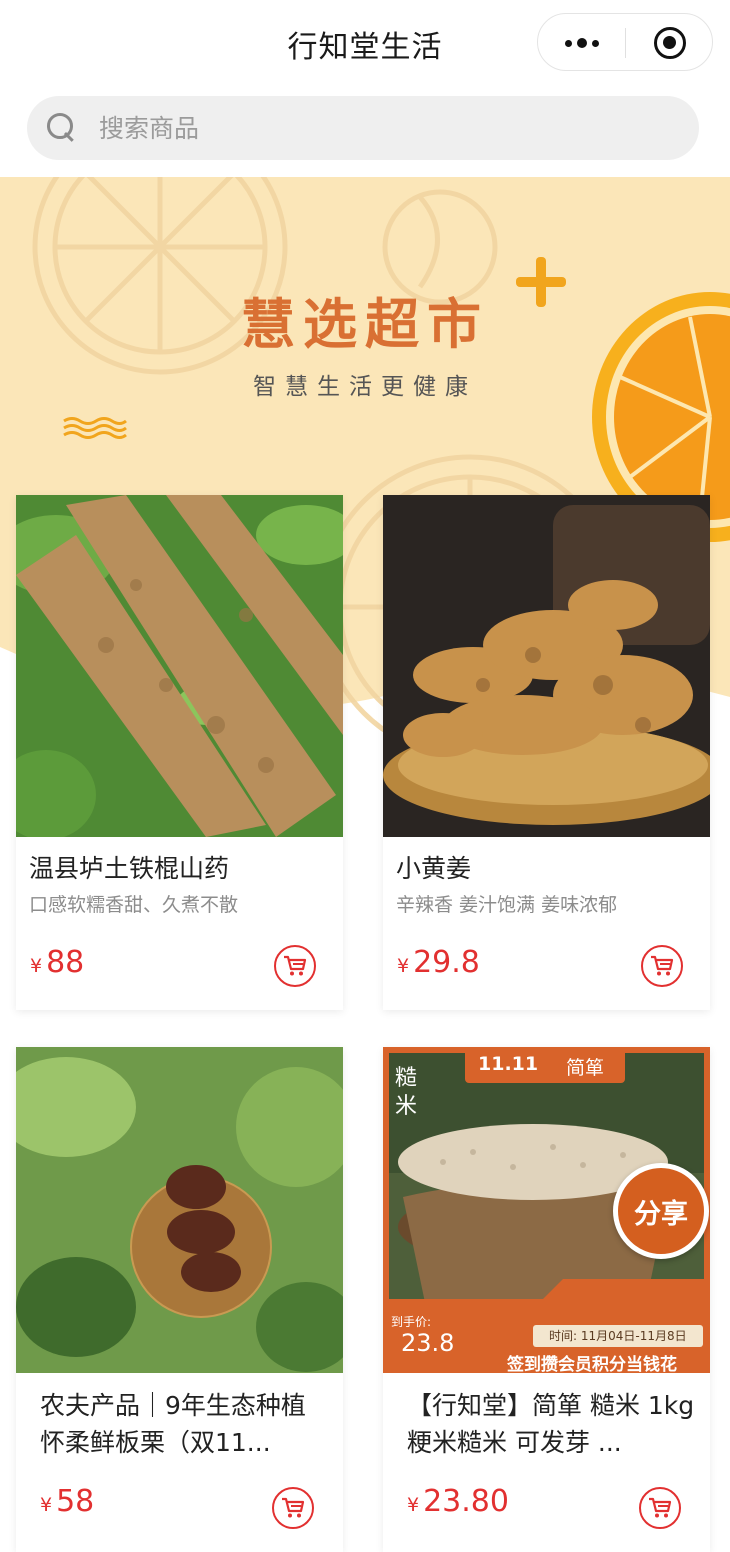 This screenshot has width=730, height=1552. Describe the element at coordinates (65, 962) in the screenshot. I see `price-value: 88` at that location.